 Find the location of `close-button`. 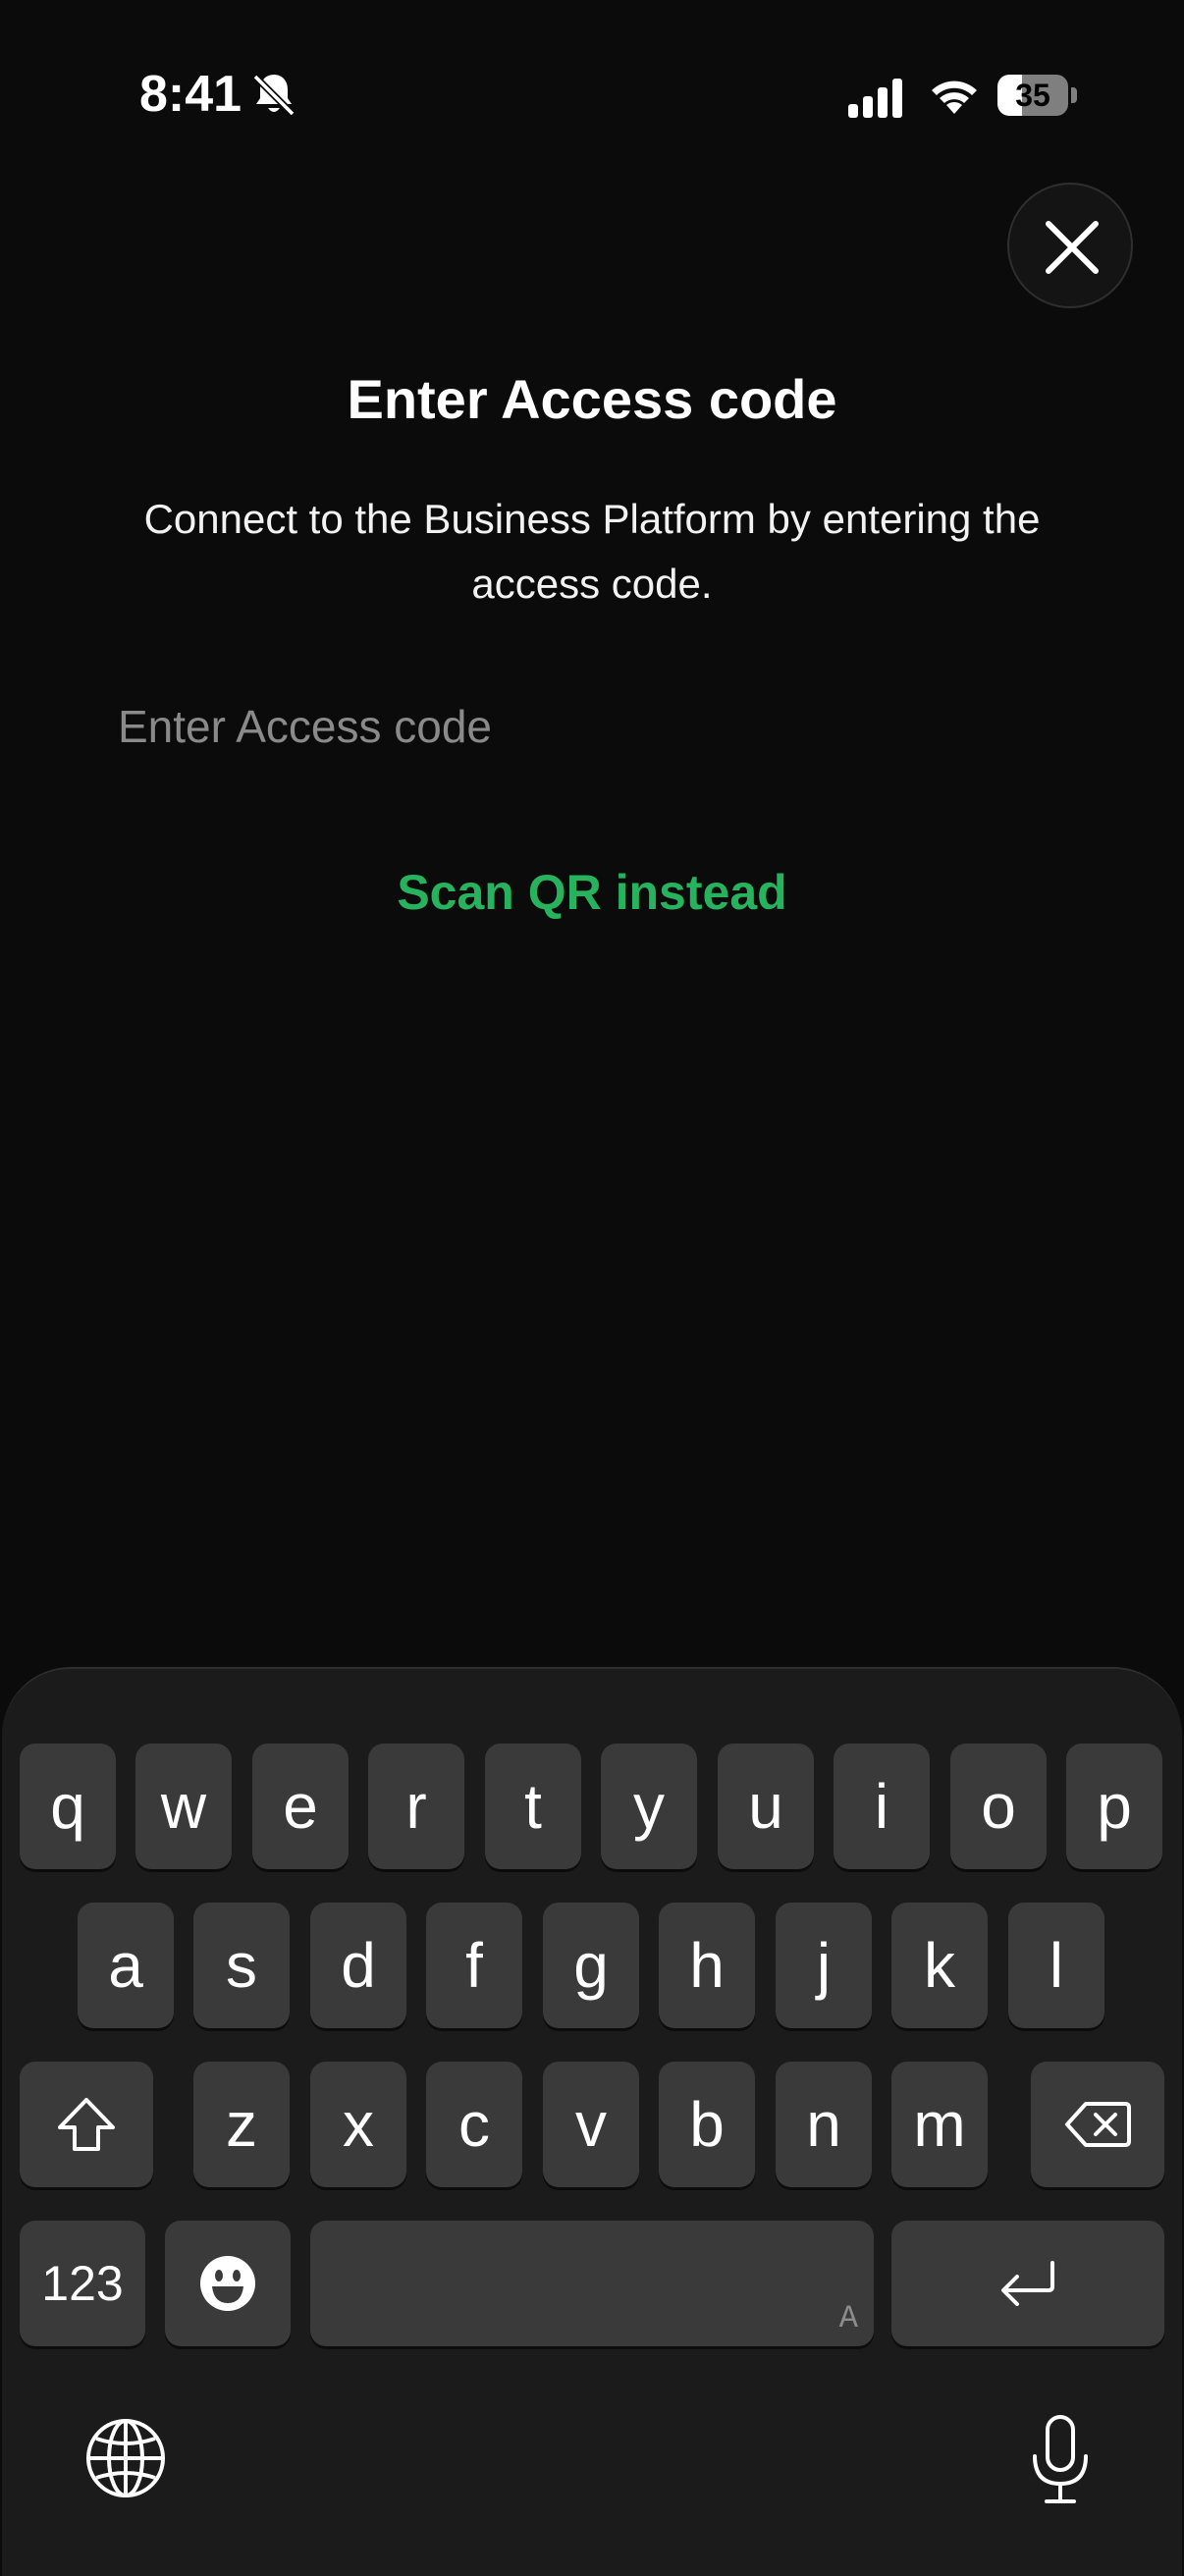

close-button is located at coordinates (1070, 245).